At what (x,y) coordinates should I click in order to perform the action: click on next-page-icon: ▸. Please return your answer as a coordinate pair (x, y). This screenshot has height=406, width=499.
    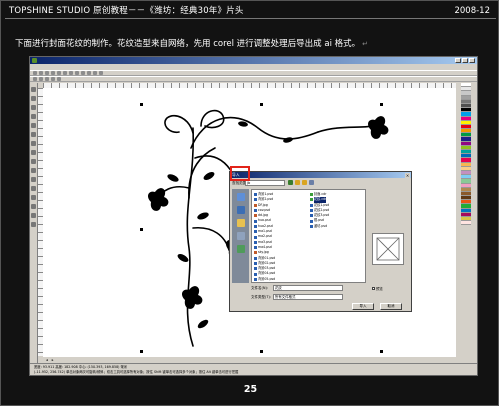
    Looking at the image, I should click on (53, 360).